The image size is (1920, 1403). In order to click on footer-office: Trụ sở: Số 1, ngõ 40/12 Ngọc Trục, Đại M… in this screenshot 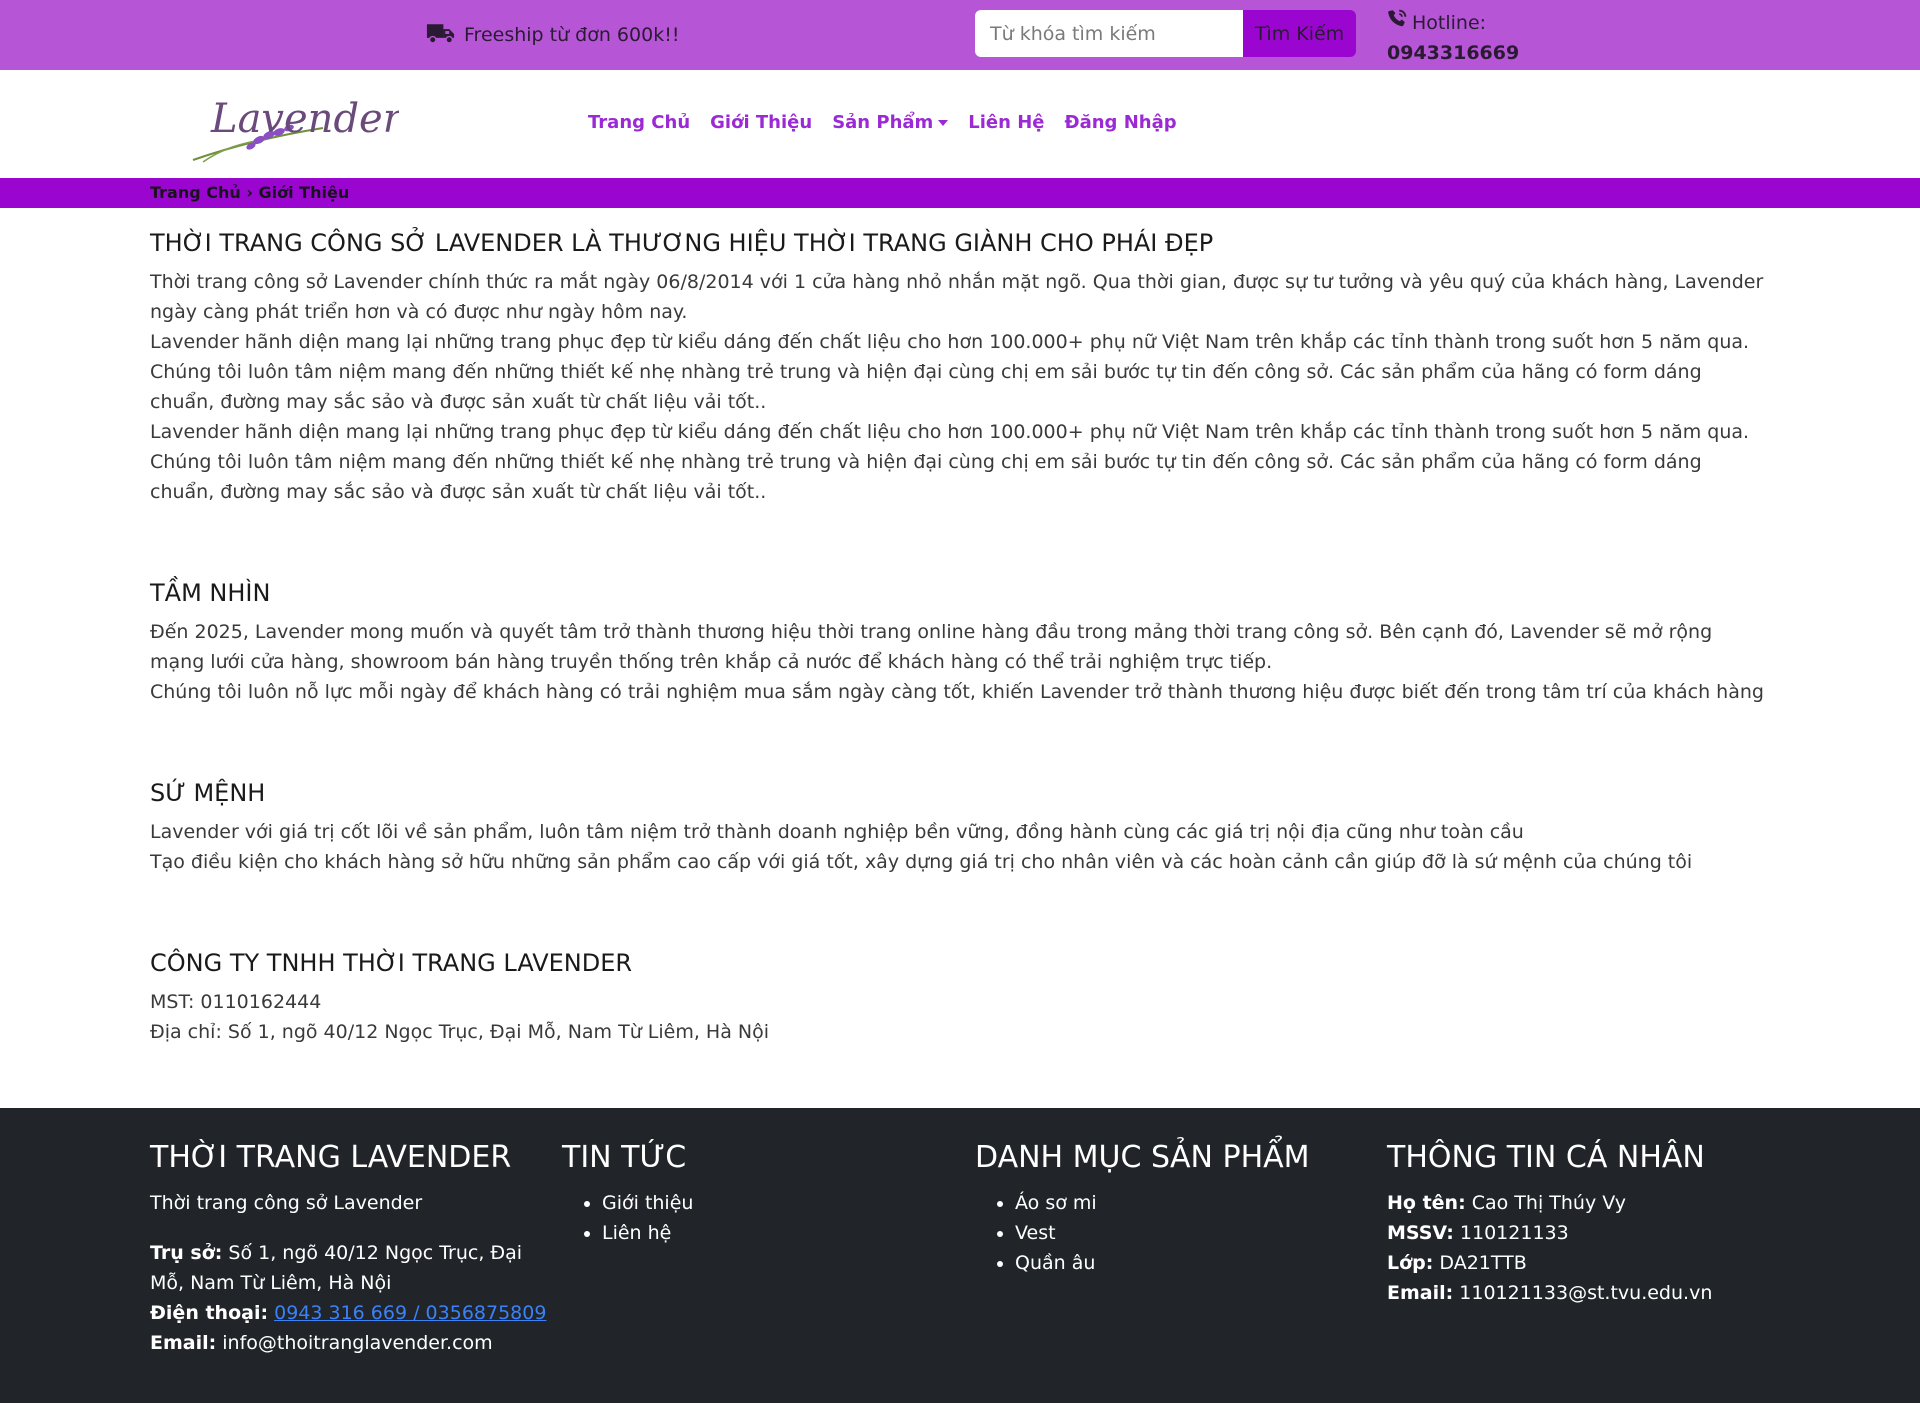, I will do `click(350, 1268)`.